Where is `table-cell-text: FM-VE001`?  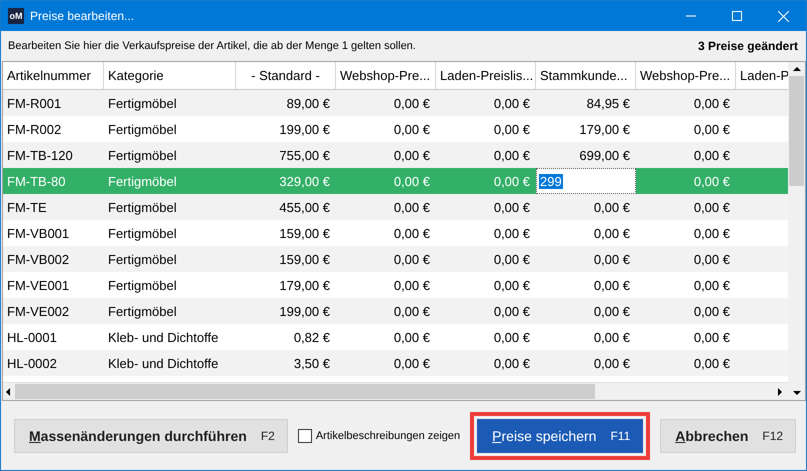 table-cell-text: FM-VE001 is located at coordinates (38, 285).